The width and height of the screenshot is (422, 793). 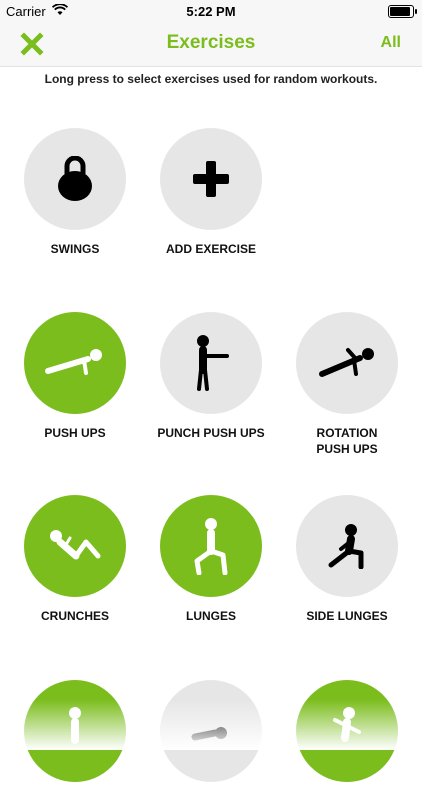 I want to click on nav-bar: Exercises All, so click(x=211, y=44).